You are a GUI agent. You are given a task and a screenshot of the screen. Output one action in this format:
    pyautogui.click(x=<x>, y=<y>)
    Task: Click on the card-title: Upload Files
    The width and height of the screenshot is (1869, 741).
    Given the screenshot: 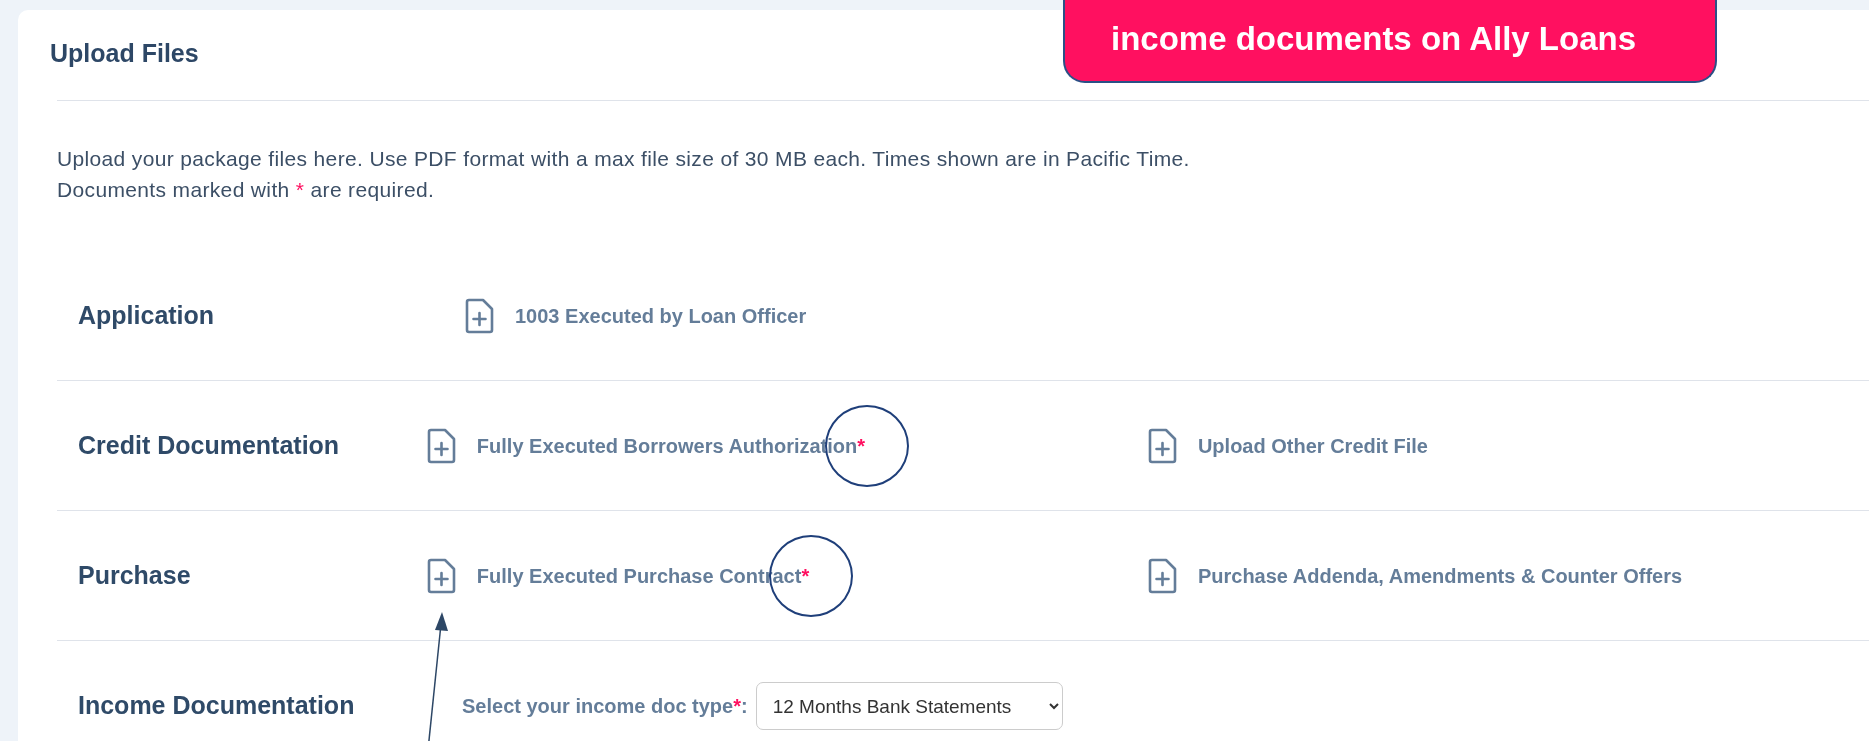 What is the action you would take?
    pyautogui.click(x=124, y=53)
    